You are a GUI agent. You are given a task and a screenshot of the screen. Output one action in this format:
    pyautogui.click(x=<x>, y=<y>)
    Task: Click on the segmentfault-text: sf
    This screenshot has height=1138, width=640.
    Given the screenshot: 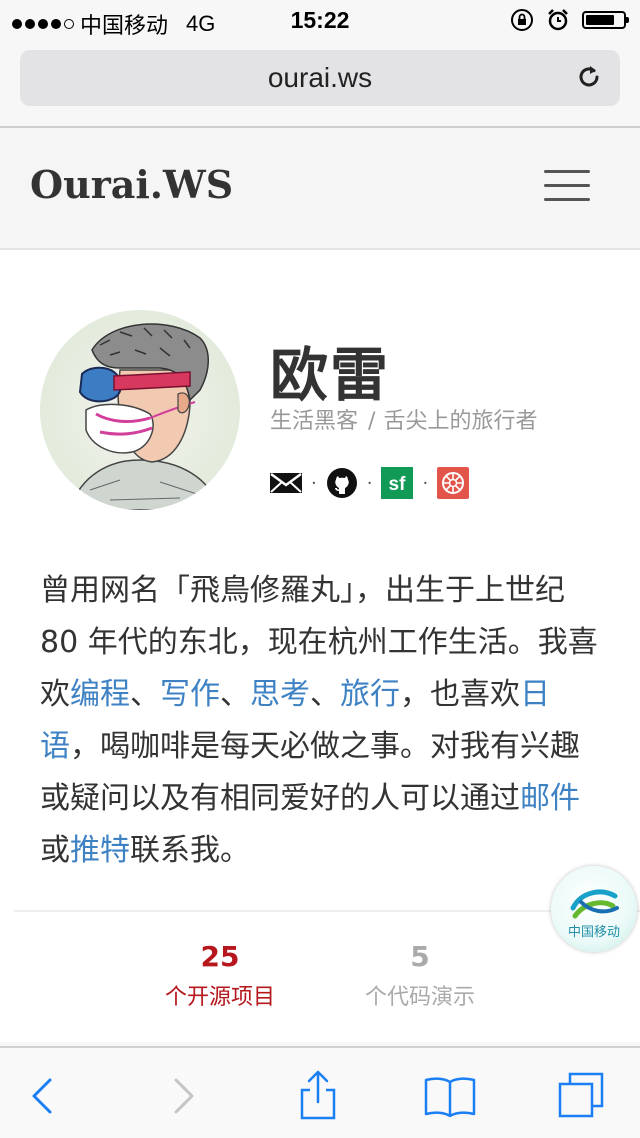 What is the action you would take?
    pyautogui.click(x=398, y=484)
    